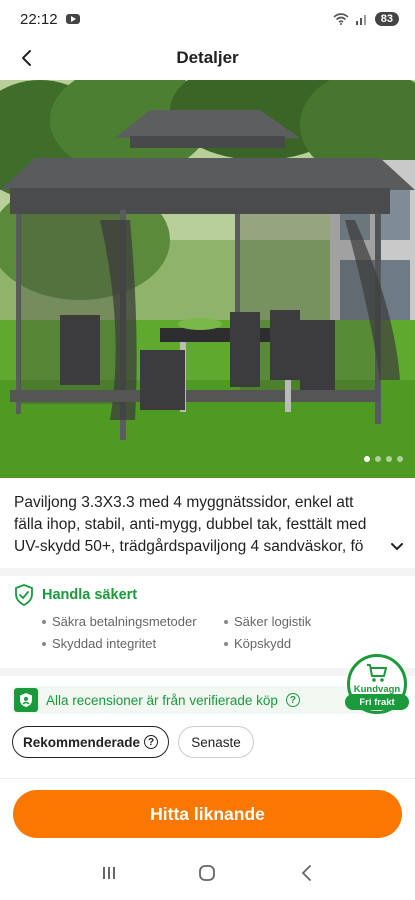  Describe the element at coordinates (377, 702) in the screenshot. I see `free-shipping-badge: Fri frakt` at that location.